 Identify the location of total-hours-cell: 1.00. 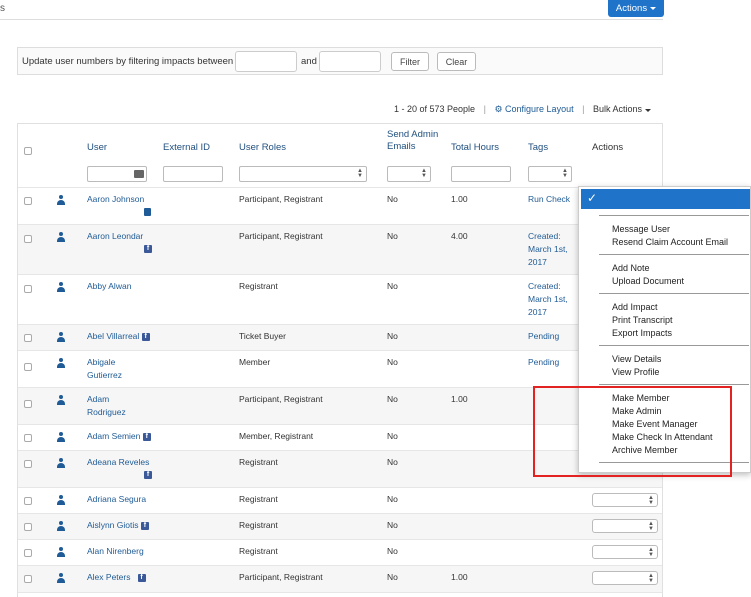
(459, 577).